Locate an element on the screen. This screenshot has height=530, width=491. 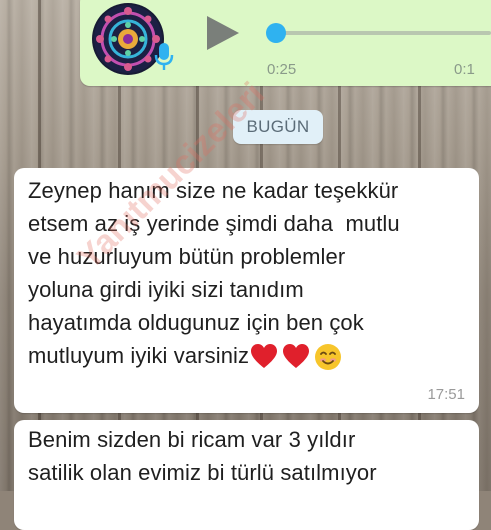
audio-seek-handle is located at coordinates (276, 33).